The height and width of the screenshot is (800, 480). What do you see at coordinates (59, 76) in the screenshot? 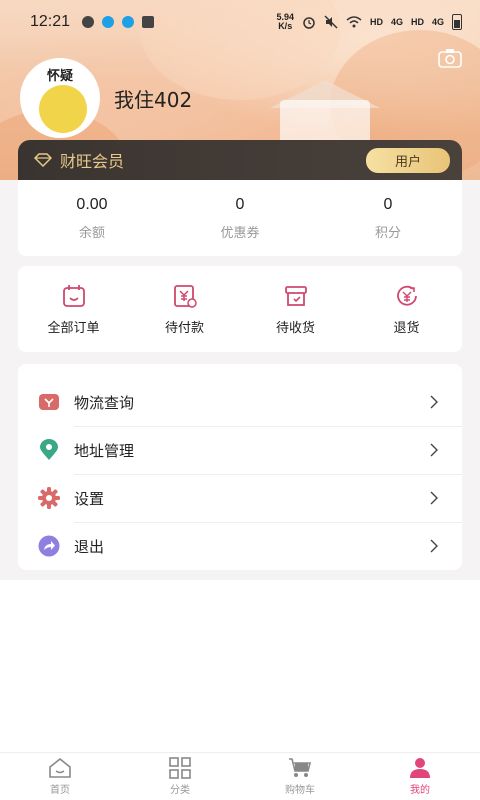
I see `avatar-caption: 怀疑` at bounding box center [59, 76].